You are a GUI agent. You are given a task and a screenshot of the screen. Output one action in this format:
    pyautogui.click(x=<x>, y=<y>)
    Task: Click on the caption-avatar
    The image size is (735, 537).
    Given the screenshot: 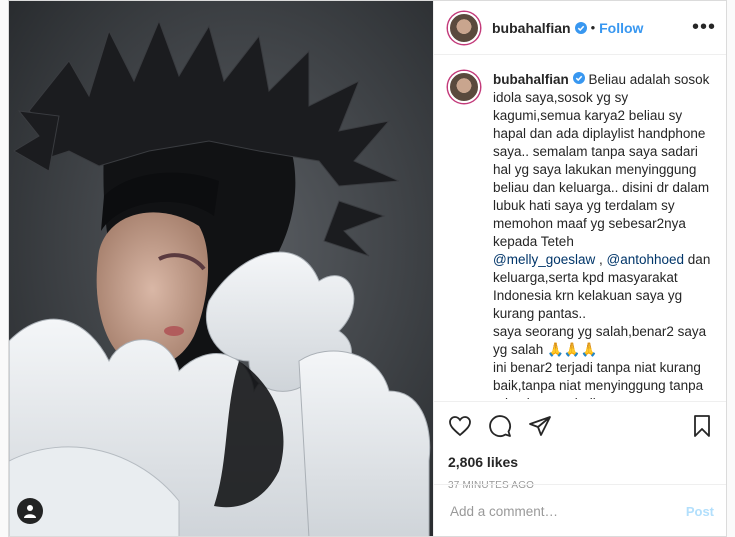 What is the action you would take?
    pyautogui.click(x=464, y=87)
    